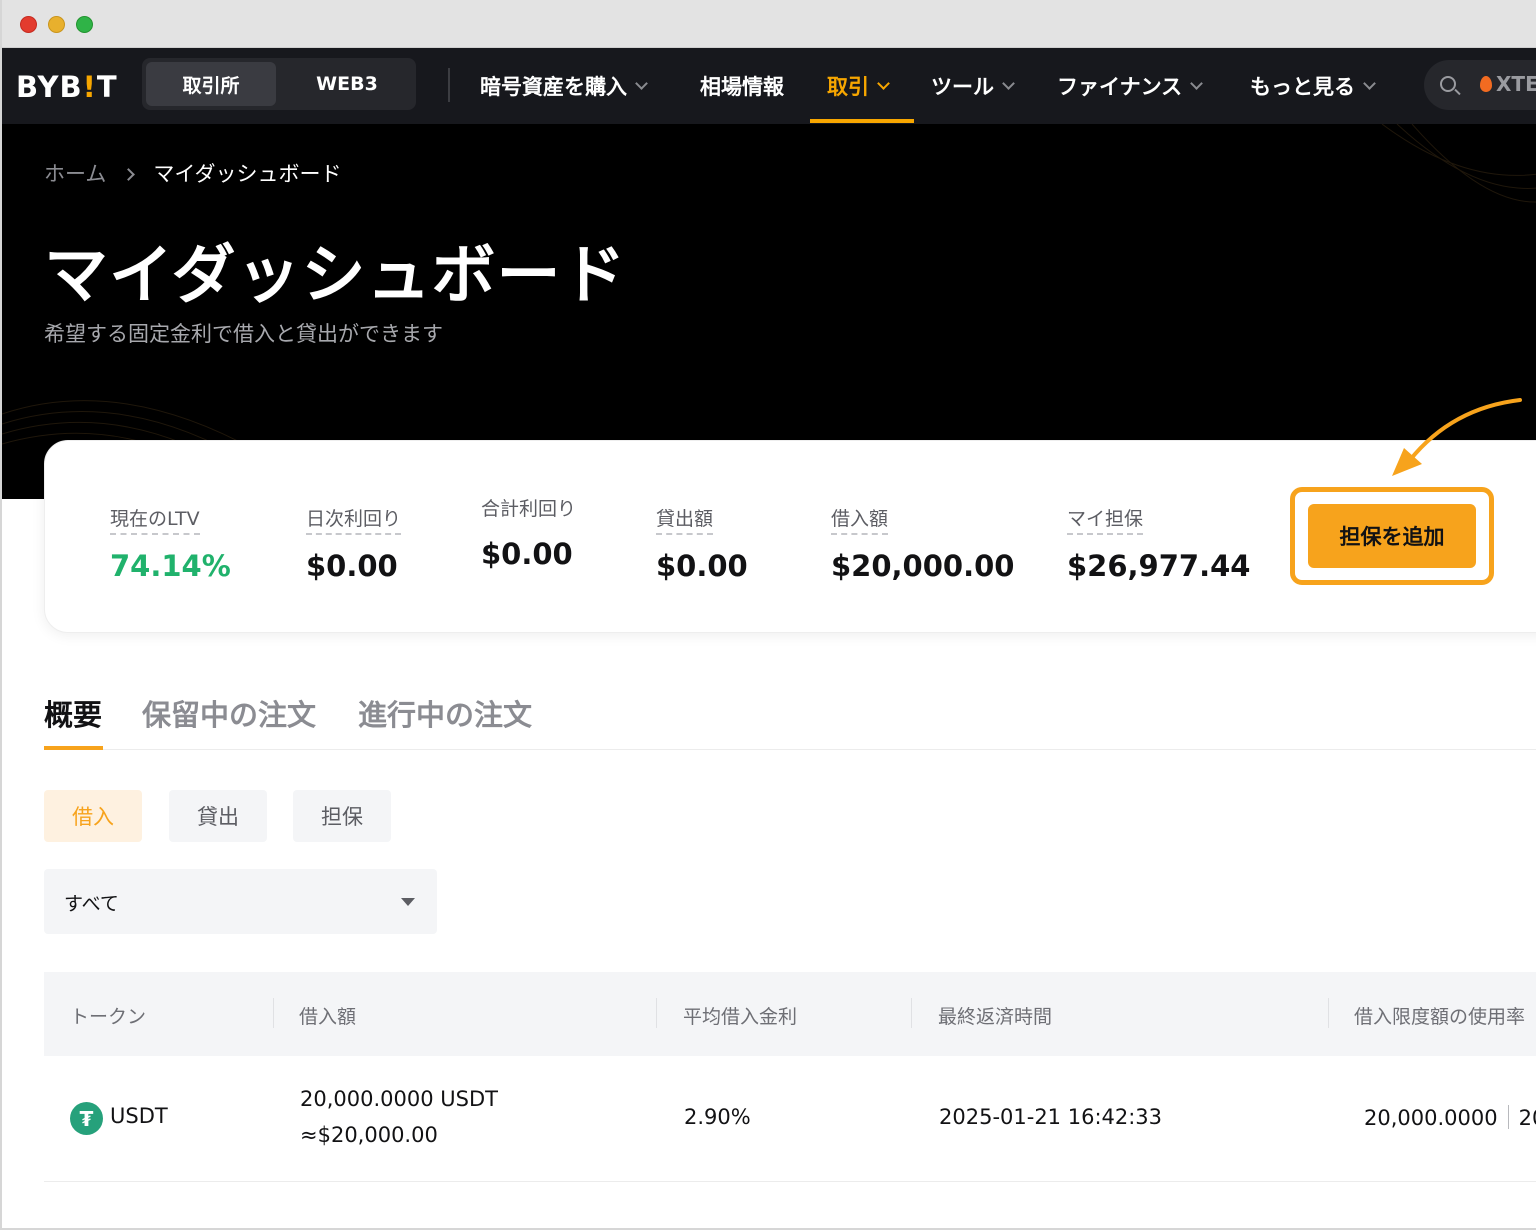 The width and height of the screenshot is (1536, 1230). Describe the element at coordinates (702, 543) in the screenshot. I see `stat-lent-amount: 貸出額 $0.00` at that location.